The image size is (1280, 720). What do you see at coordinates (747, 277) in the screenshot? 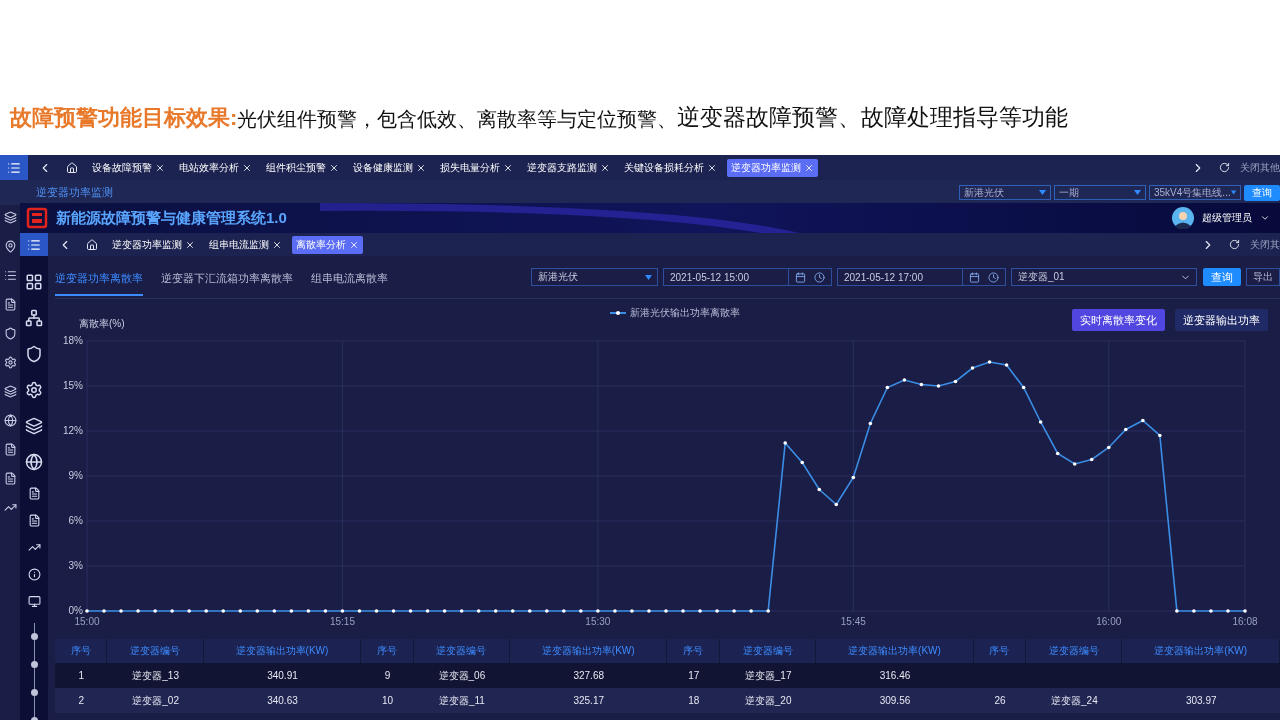
I see `start-time-field: 2021-05-12 15:00` at bounding box center [747, 277].